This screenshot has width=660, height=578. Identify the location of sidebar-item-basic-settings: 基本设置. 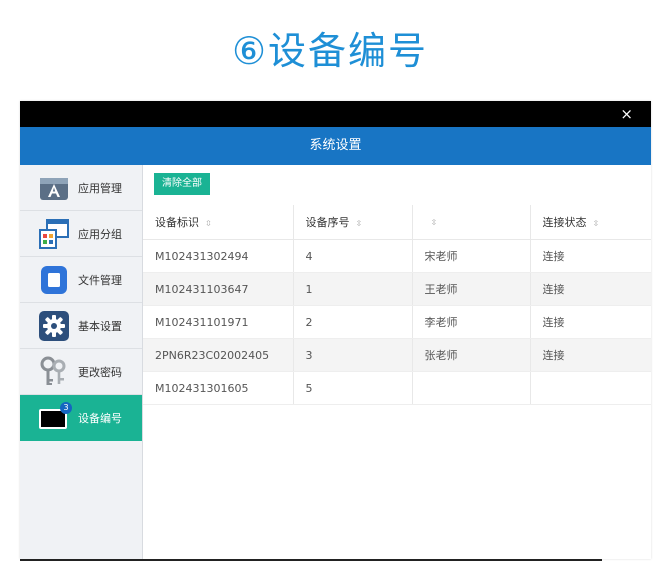
(81, 326).